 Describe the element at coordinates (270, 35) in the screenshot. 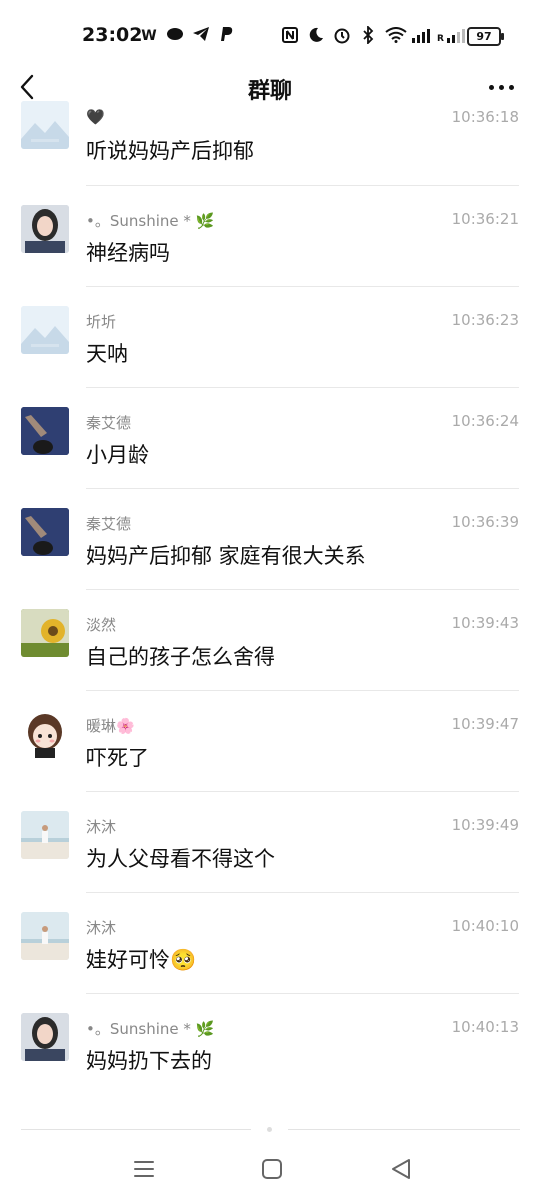

I see `status-bar: 23:02 W R 97` at that location.